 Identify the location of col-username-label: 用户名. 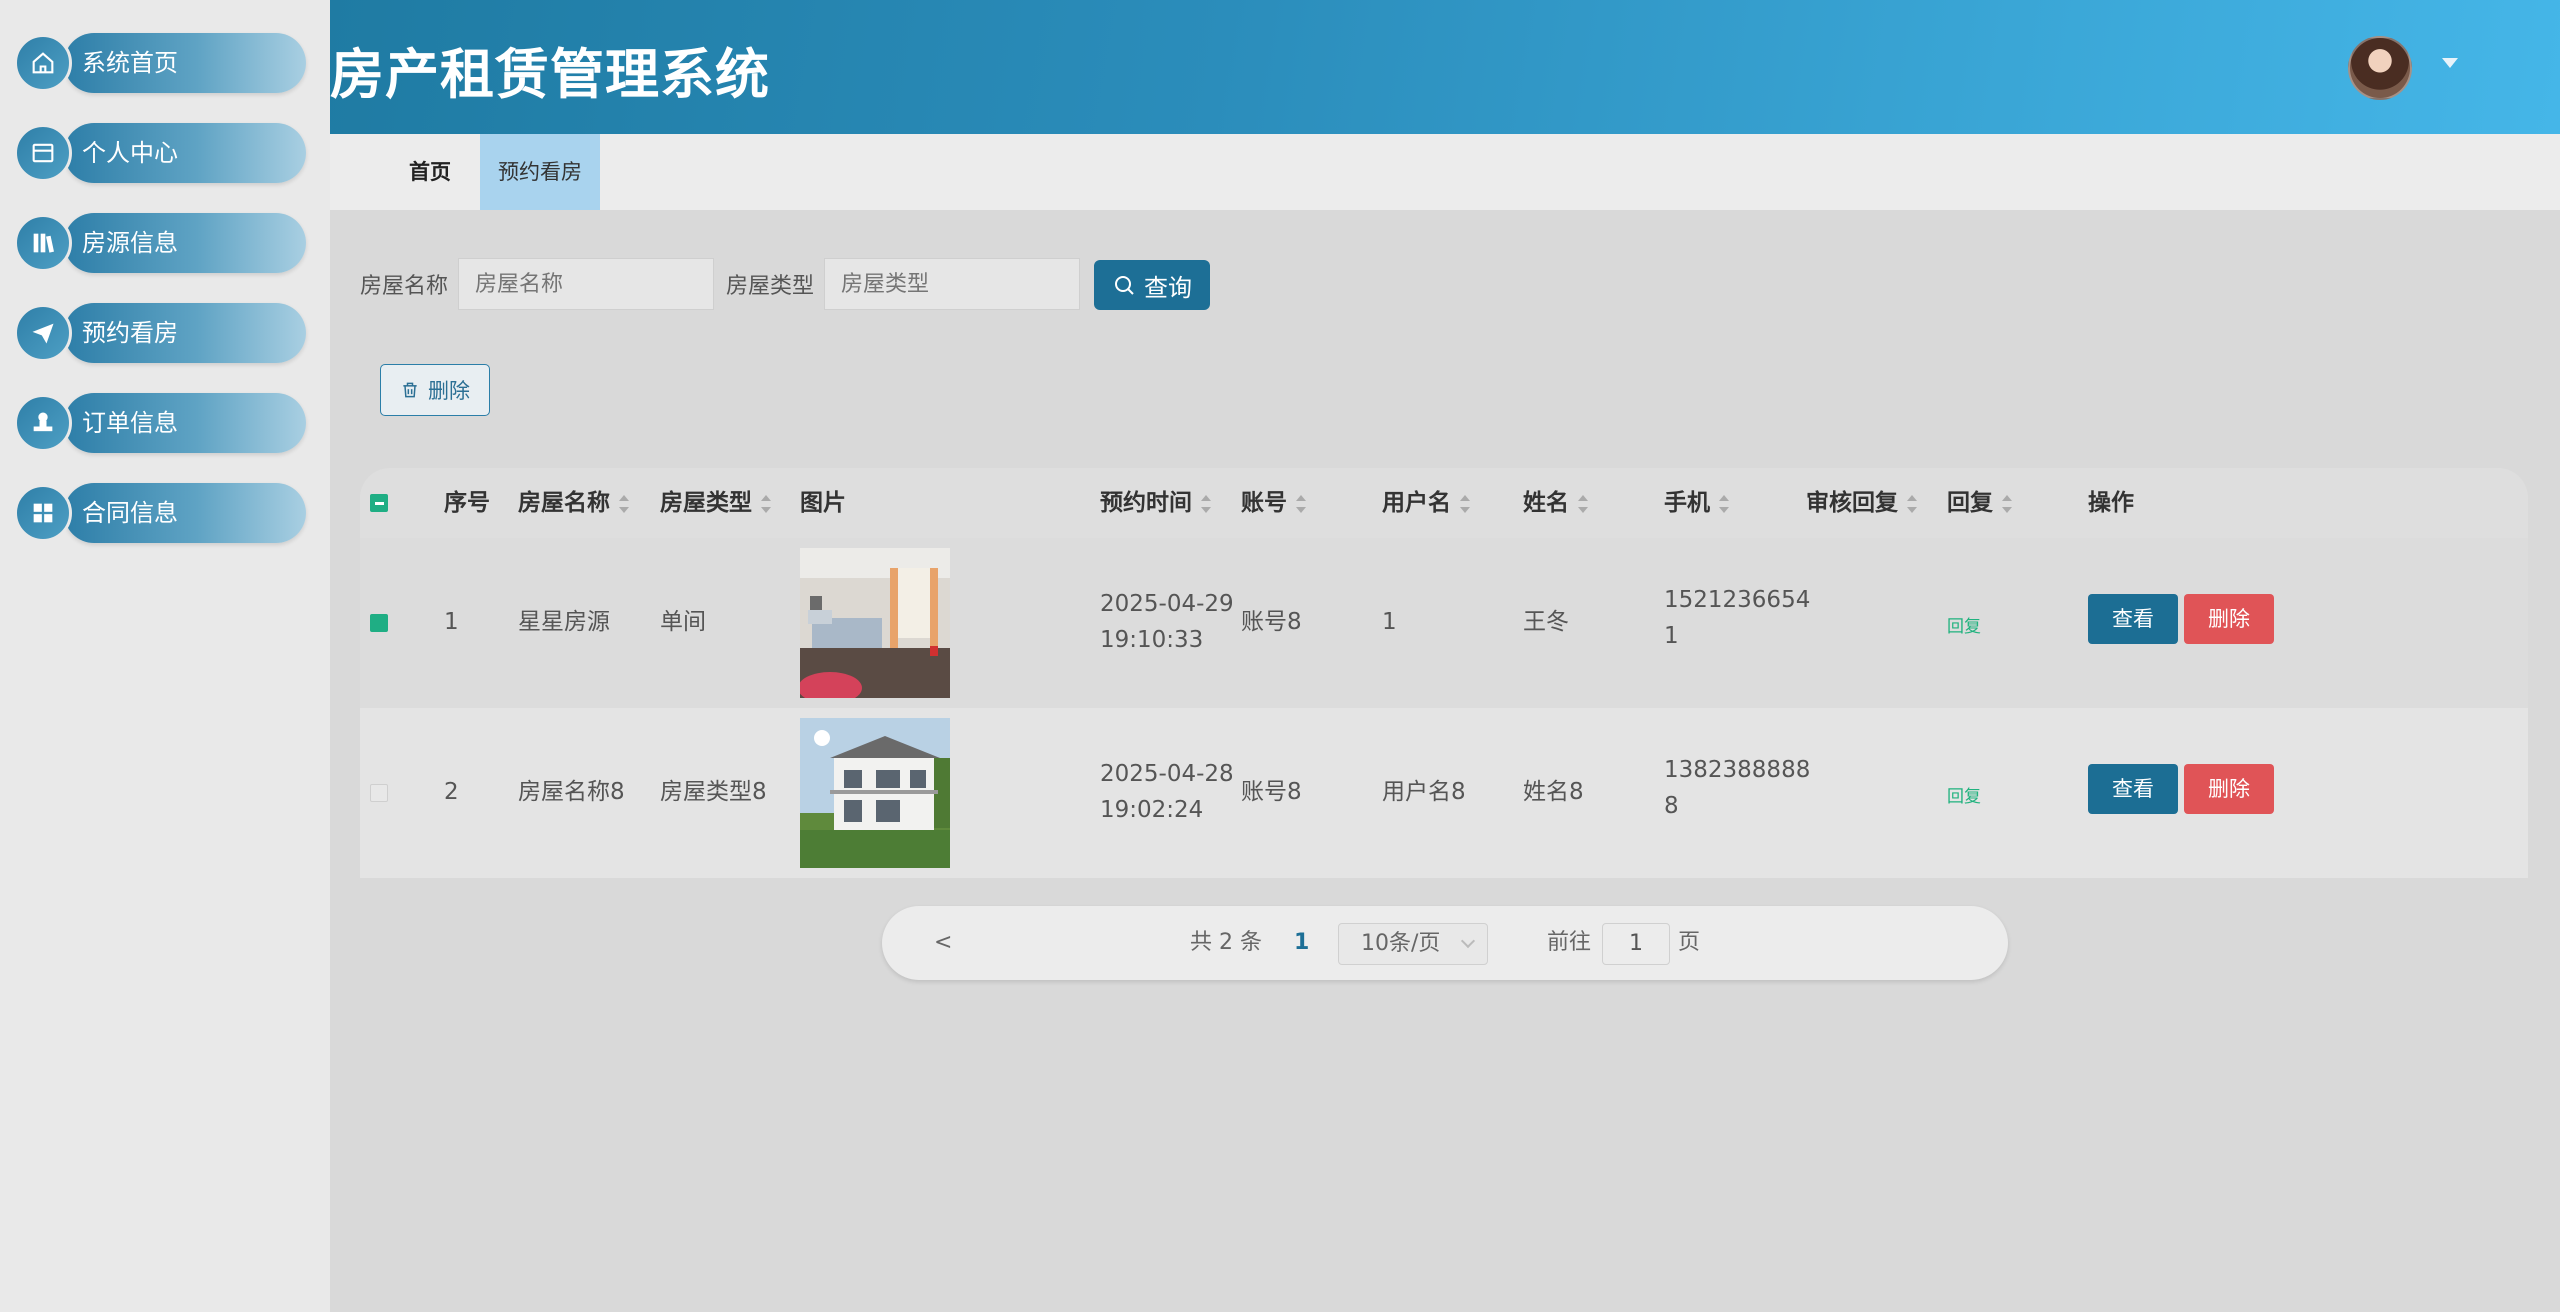
(1416, 503).